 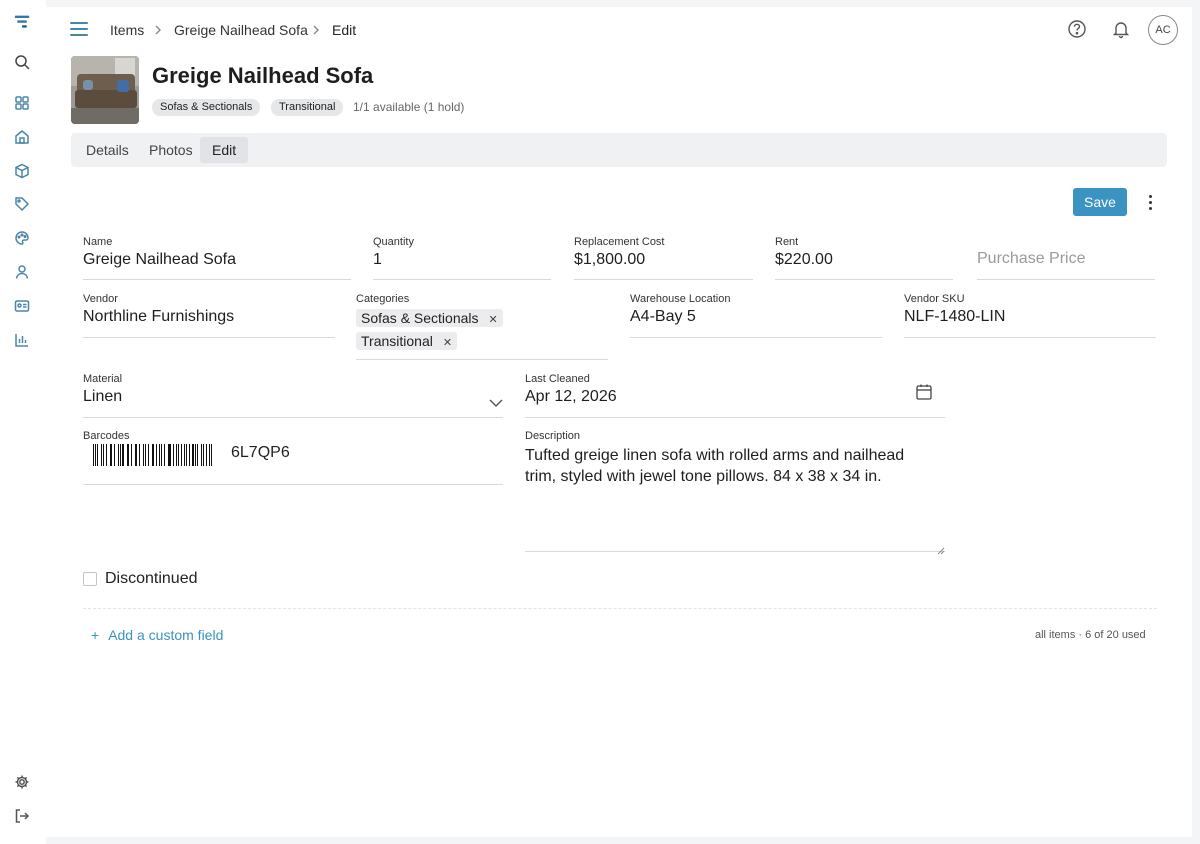 What do you see at coordinates (102, 397) in the screenshot?
I see `material-value: Linen` at bounding box center [102, 397].